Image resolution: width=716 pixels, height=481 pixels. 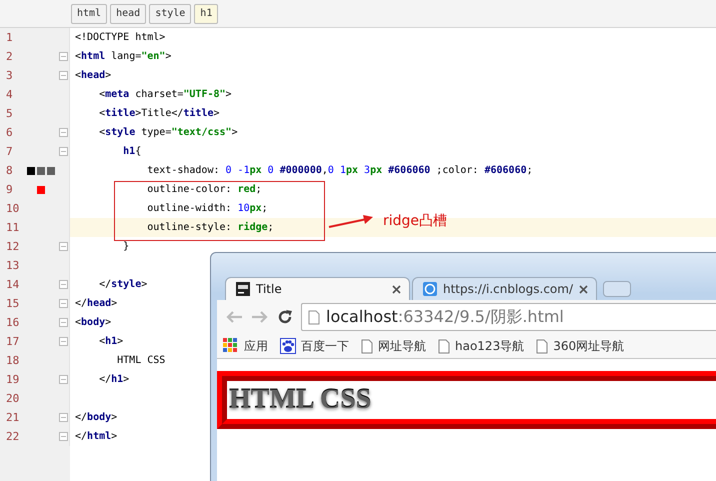 I want to click on address-field: localhost:63342/9.5/阴影.html, so click(x=508, y=317).